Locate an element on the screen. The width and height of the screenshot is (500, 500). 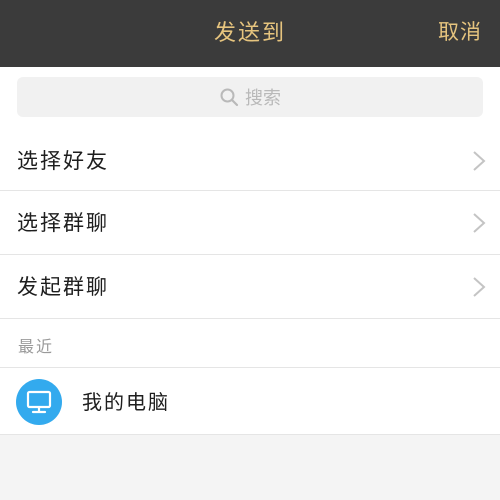
page-title: 发送到 is located at coordinates (249, 33).